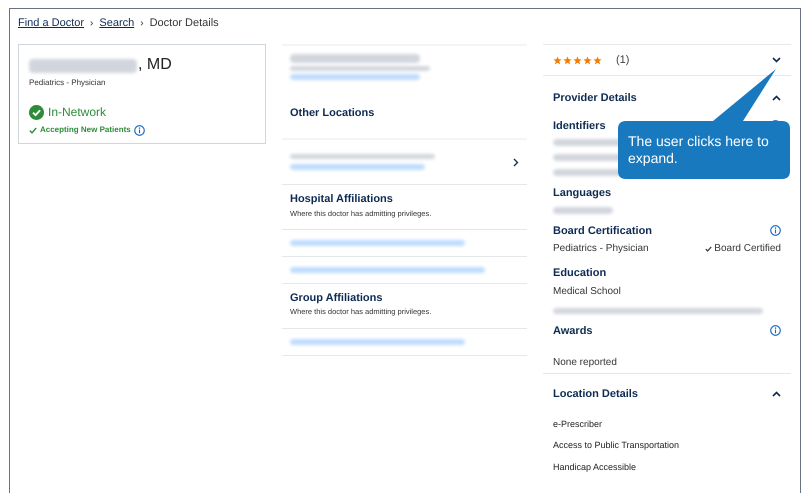  Describe the element at coordinates (342, 199) in the screenshot. I see `section-heading: Hospital Affiliations` at that location.